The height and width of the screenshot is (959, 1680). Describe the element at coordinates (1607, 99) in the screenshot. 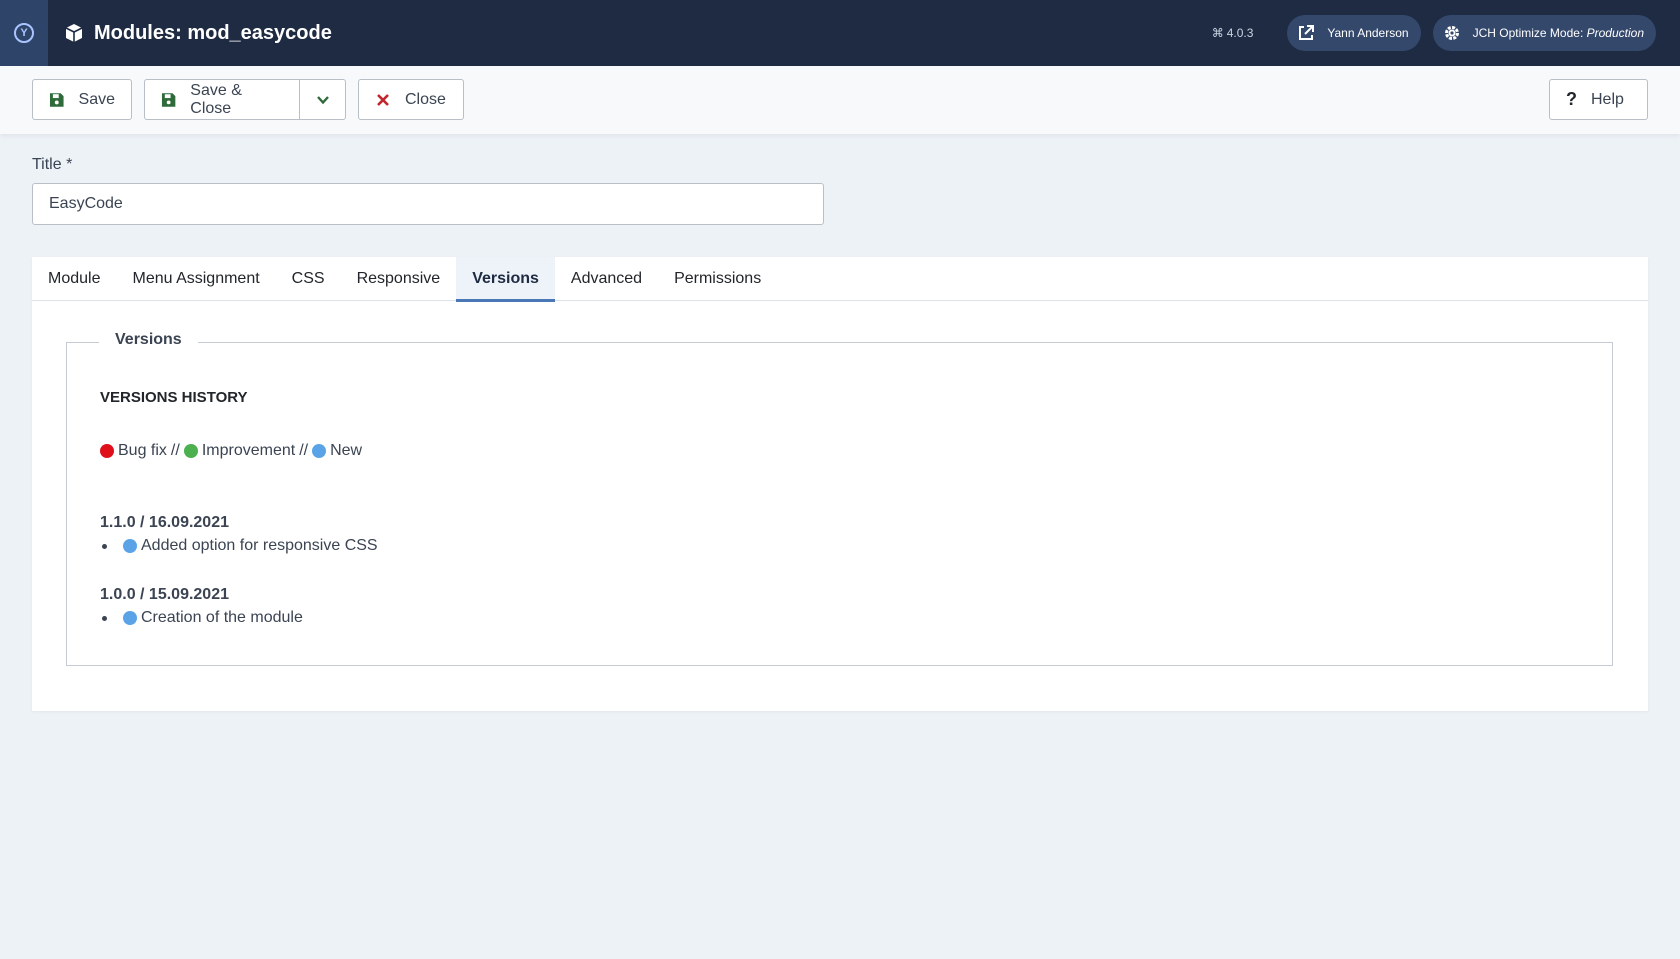

I see `help-label: Help` at that location.